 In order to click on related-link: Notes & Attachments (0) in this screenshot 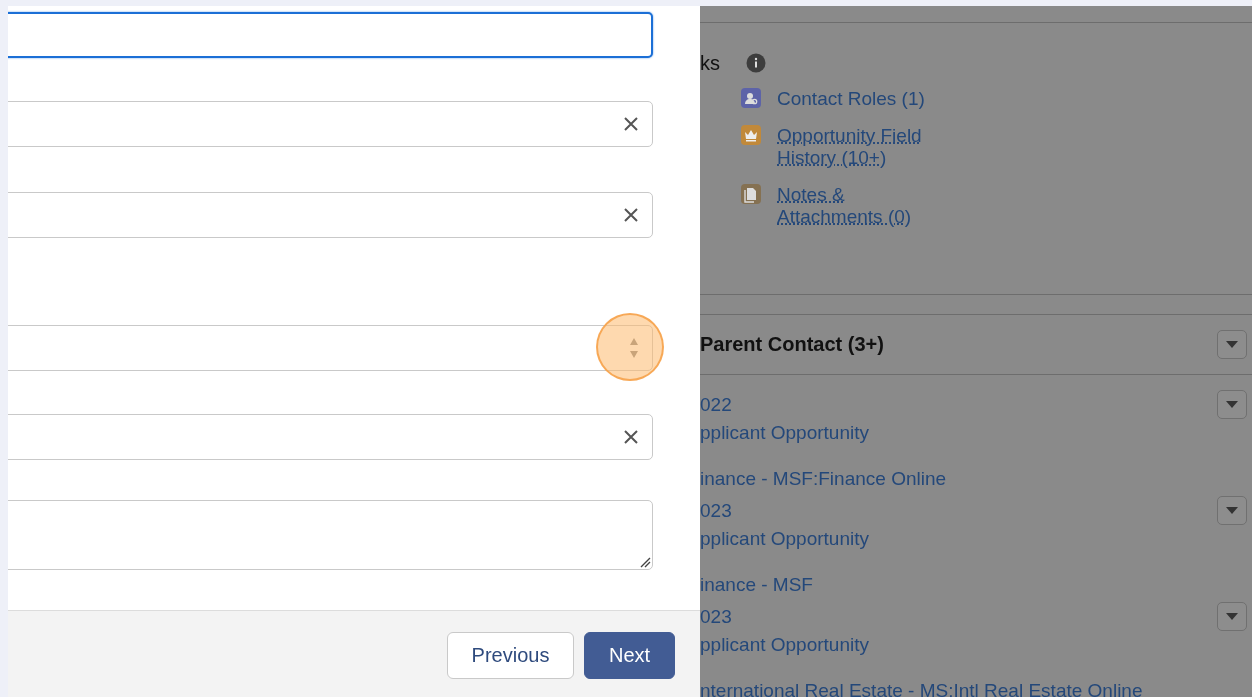, I will do `click(857, 206)`.